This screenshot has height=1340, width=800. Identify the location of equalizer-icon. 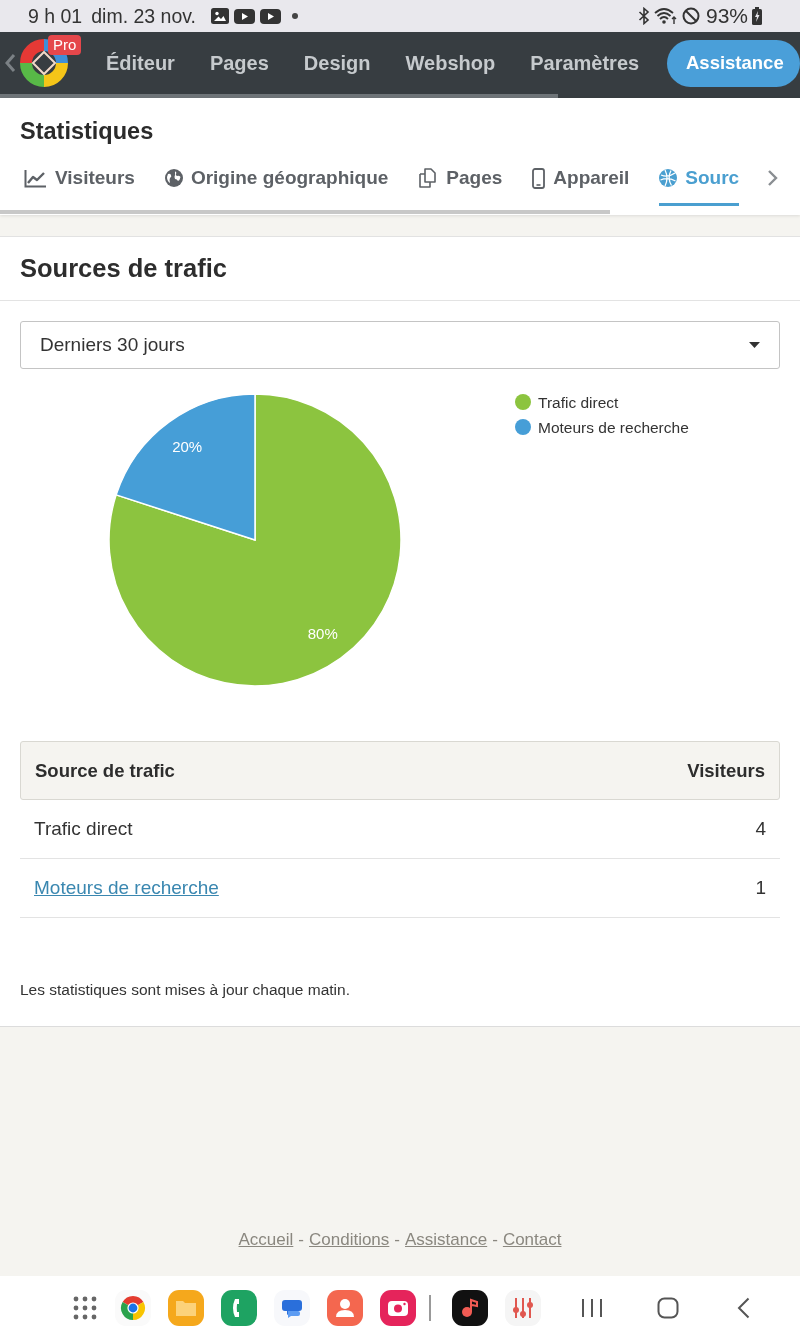
(523, 1308).